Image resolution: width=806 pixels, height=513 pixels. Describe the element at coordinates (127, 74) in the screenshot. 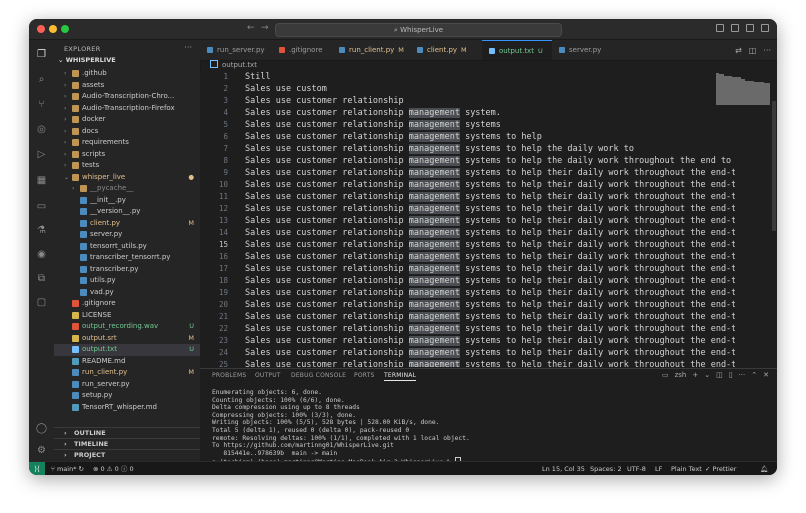

I see `tree-folder: › .github` at that location.